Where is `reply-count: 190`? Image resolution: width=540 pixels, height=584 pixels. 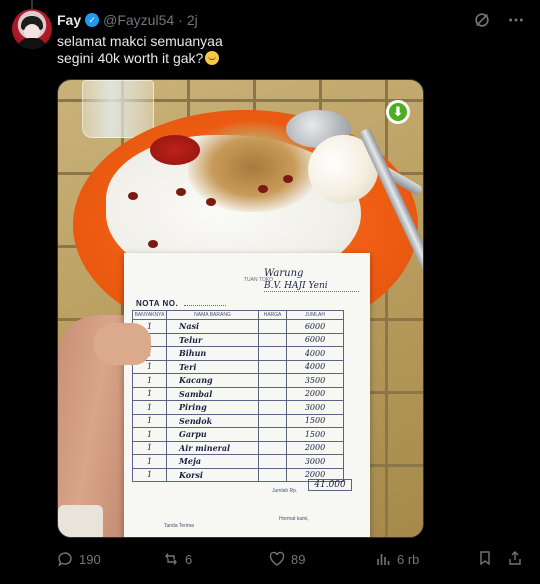
reply-count: 190 is located at coordinates (90, 559).